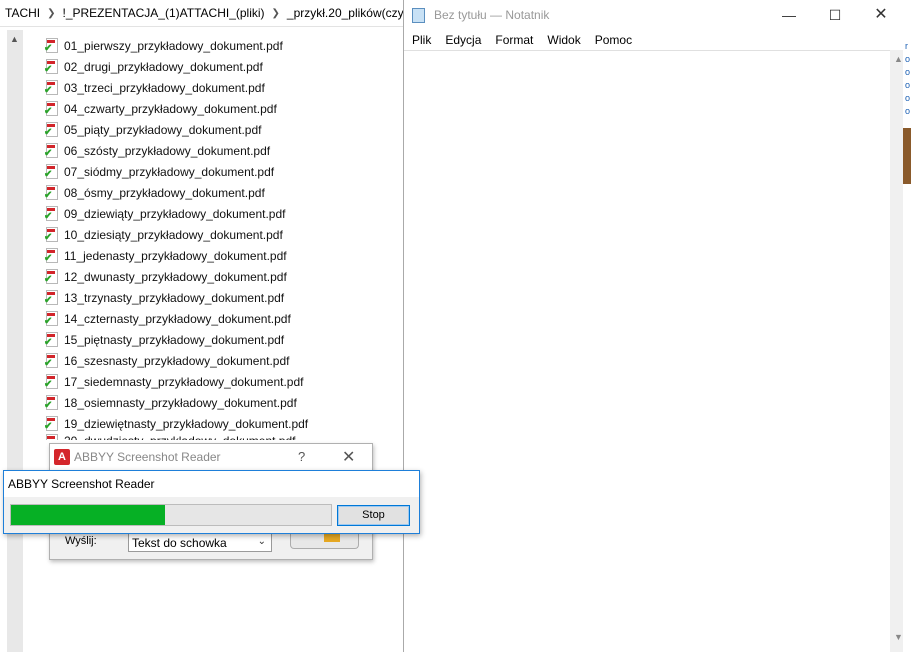 This screenshot has height=653, width=911. What do you see at coordinates (514, 40) in the screenshot?
I see `menu-format: Format` at bounding box center [514, 40].